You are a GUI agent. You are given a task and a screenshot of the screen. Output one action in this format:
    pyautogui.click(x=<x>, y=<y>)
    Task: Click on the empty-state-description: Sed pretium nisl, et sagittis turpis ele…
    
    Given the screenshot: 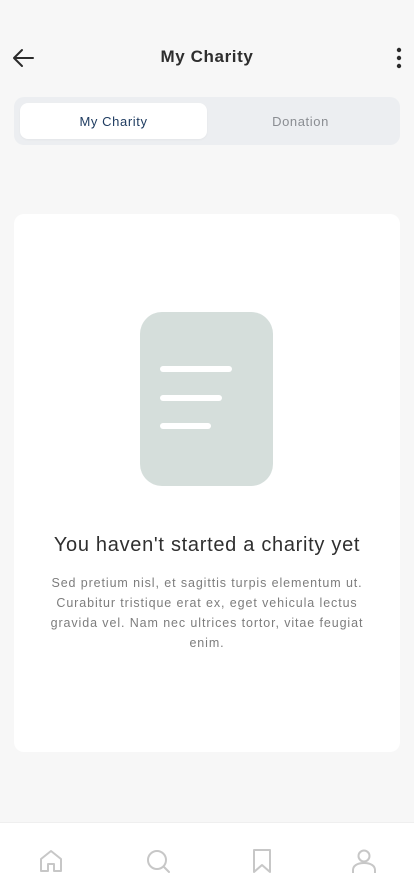 What is the action you would take?
    pyautogui.click(x=207, y=613)
    